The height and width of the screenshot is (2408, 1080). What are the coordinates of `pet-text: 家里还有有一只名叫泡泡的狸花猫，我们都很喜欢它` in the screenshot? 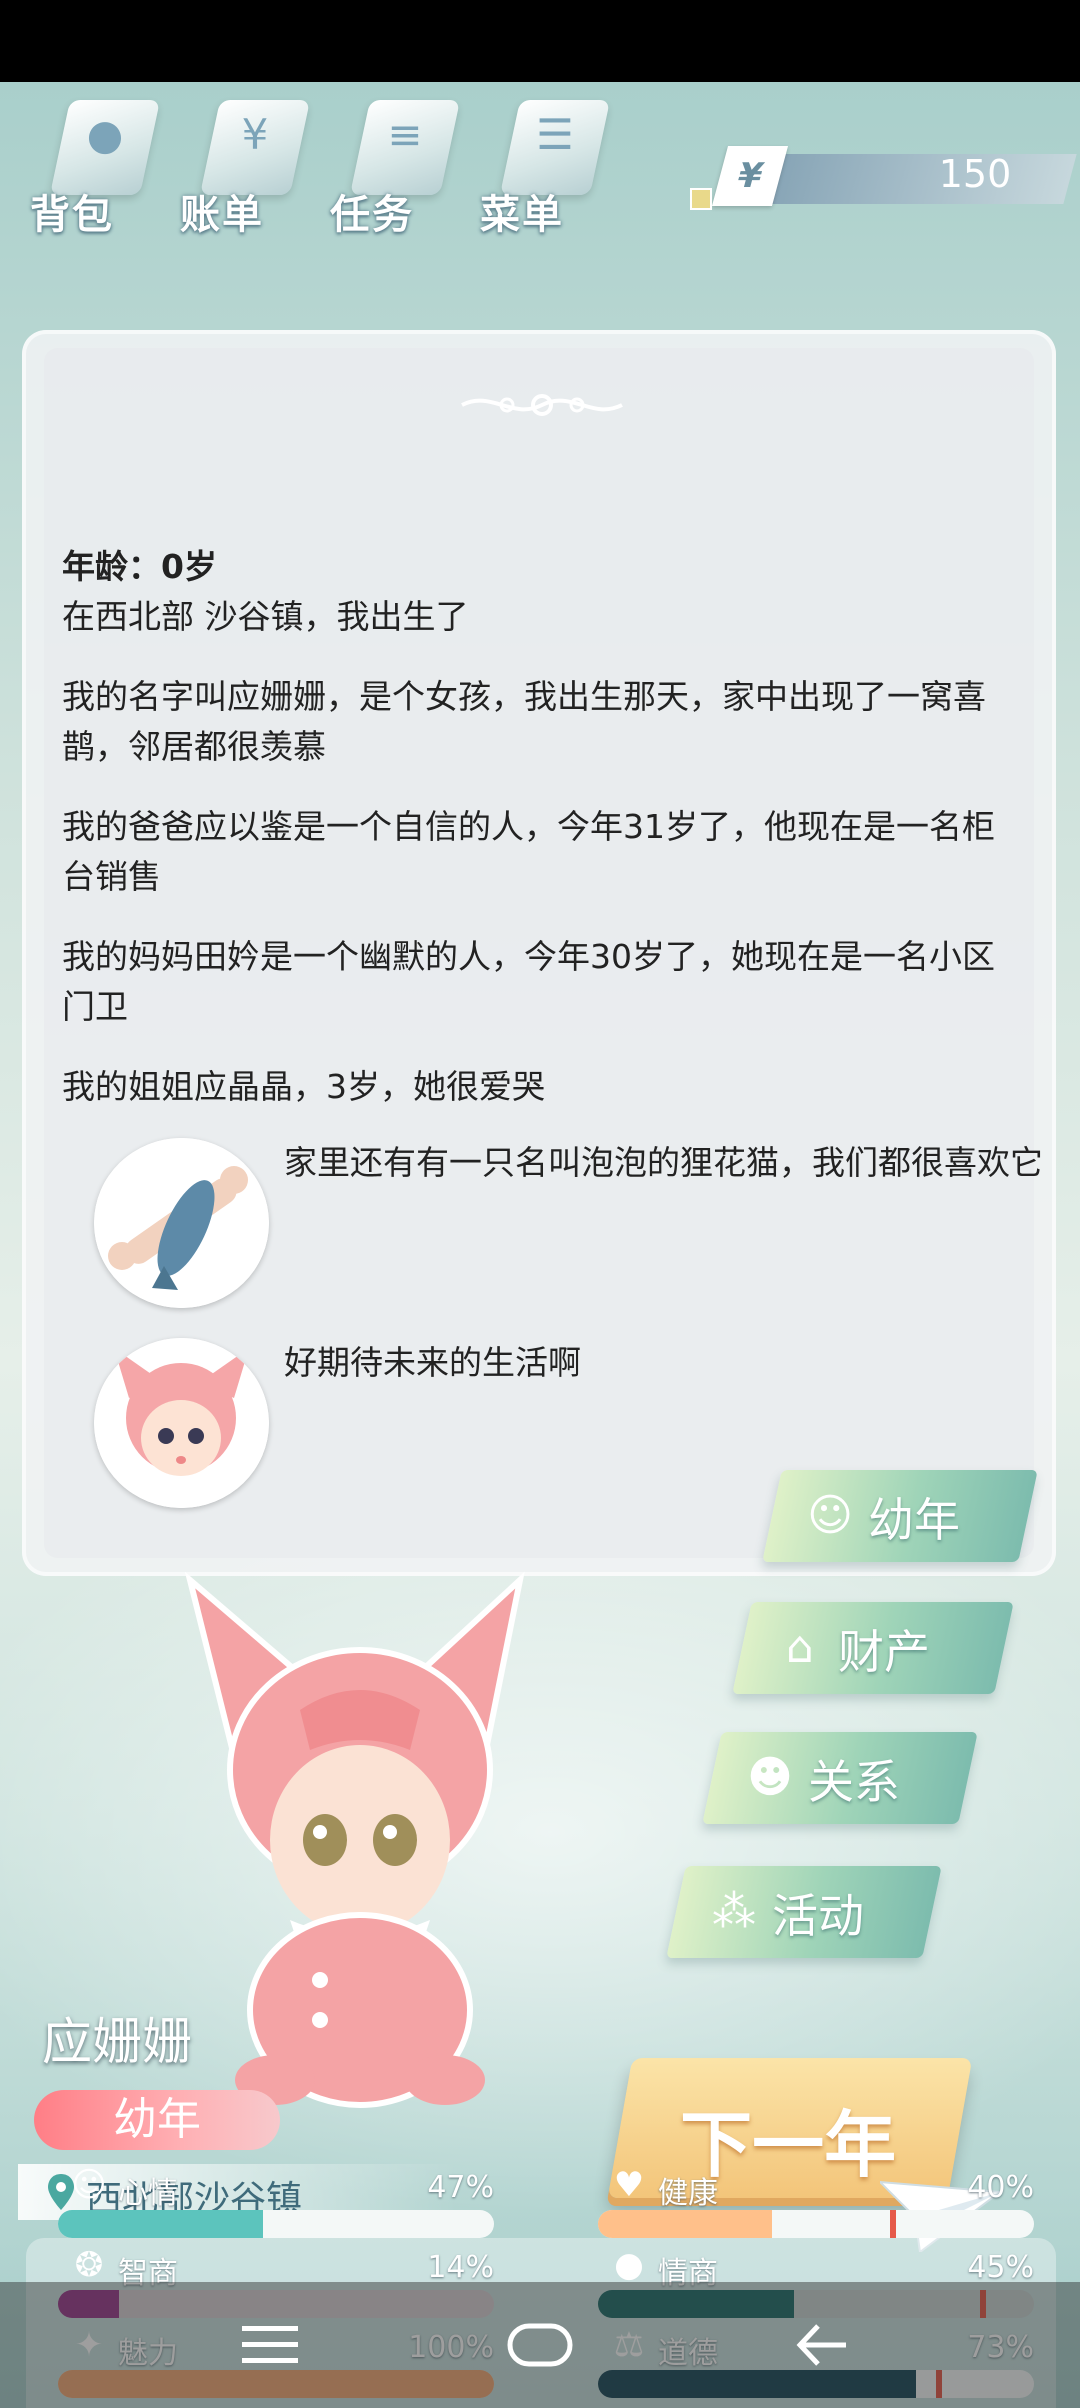 It's located at (663, 1162).